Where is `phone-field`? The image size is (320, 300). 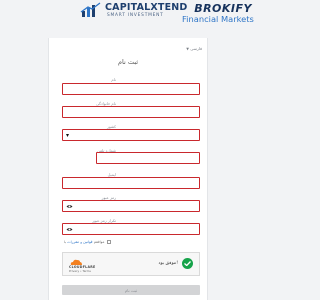 phone-field is located at coordinates (148, 162).